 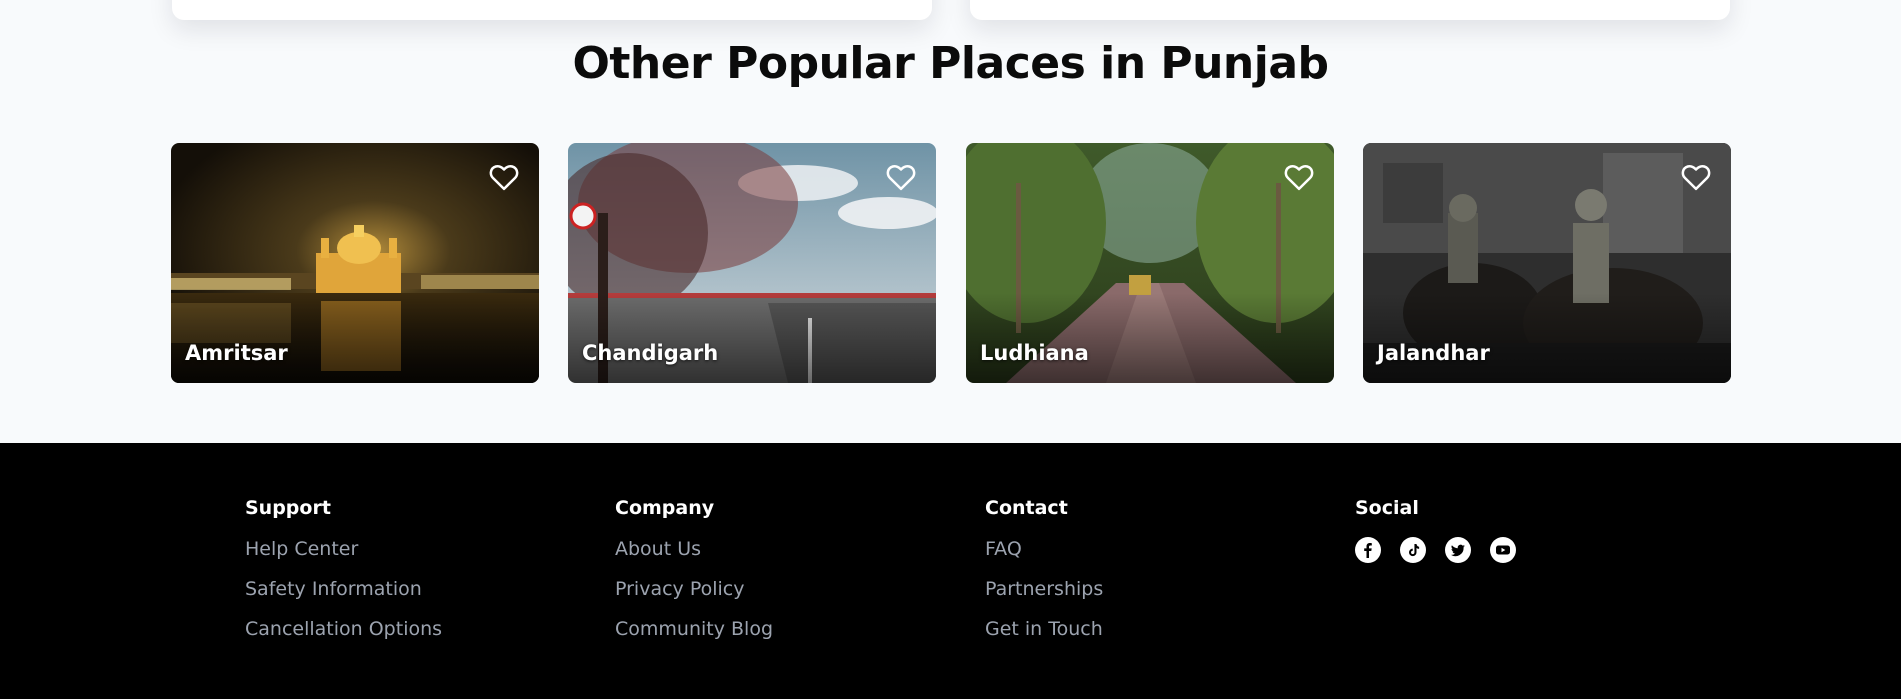 What do you see at coordinates (694, 589) in the screenshot?
I see `privacy-policy-link: Privacy Policy` at bounding box center [694, 589].